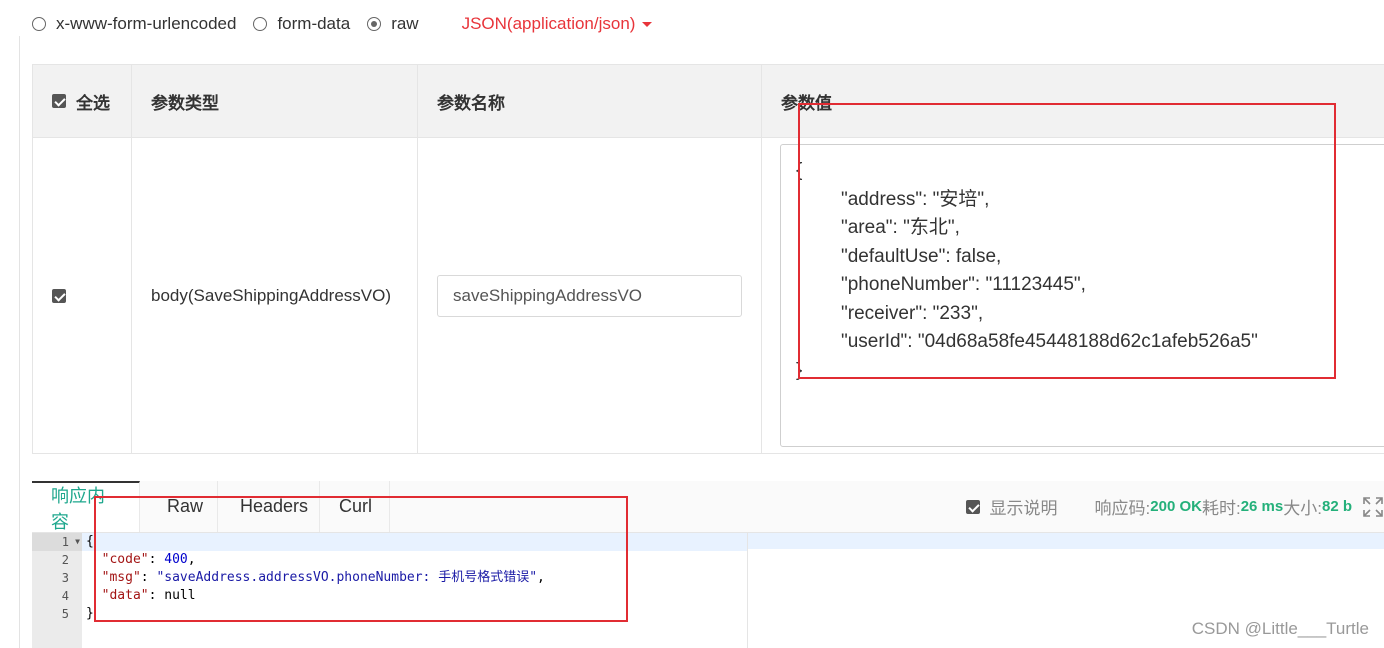 The image size is (1384, 648). I want to click on json-line: "phoneNumber": "11123445",, so click(963, 284).